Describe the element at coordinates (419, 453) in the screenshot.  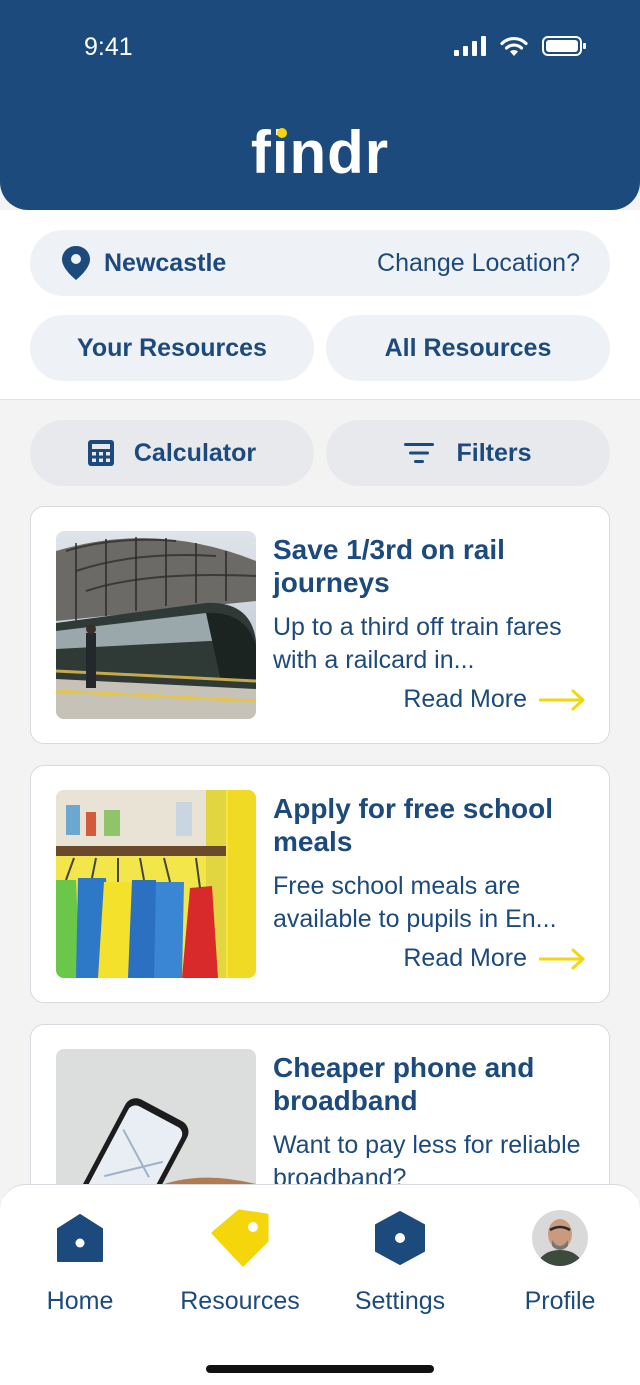
I see `filter-icon` at that location.